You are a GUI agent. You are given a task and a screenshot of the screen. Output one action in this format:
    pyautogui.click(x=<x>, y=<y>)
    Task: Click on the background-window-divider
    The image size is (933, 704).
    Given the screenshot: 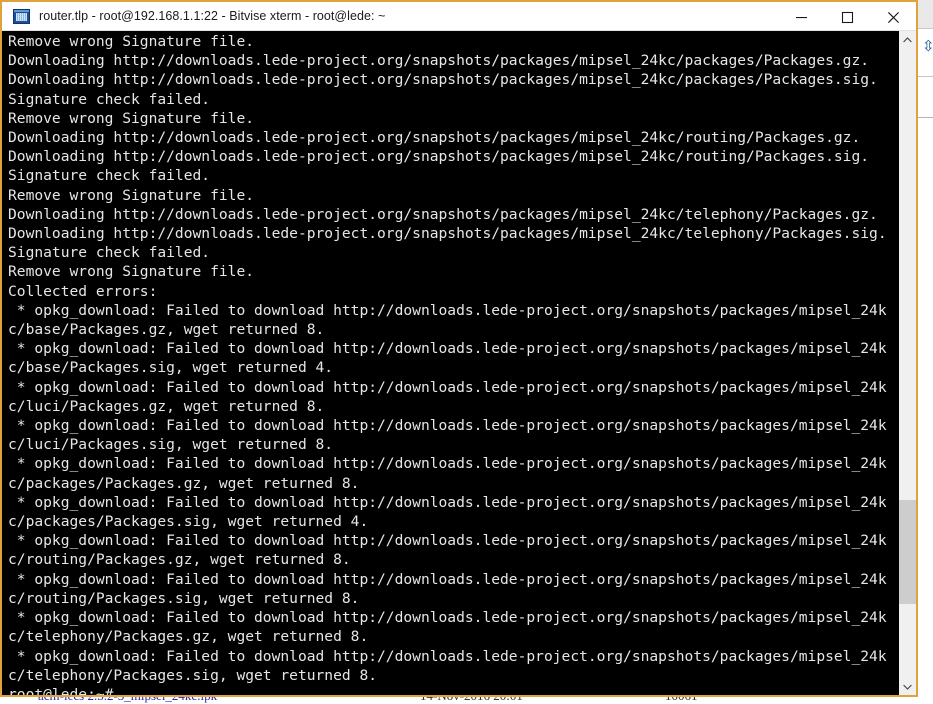 What is the action you would take?
    pyautogui.click(x=925, y=76)
    